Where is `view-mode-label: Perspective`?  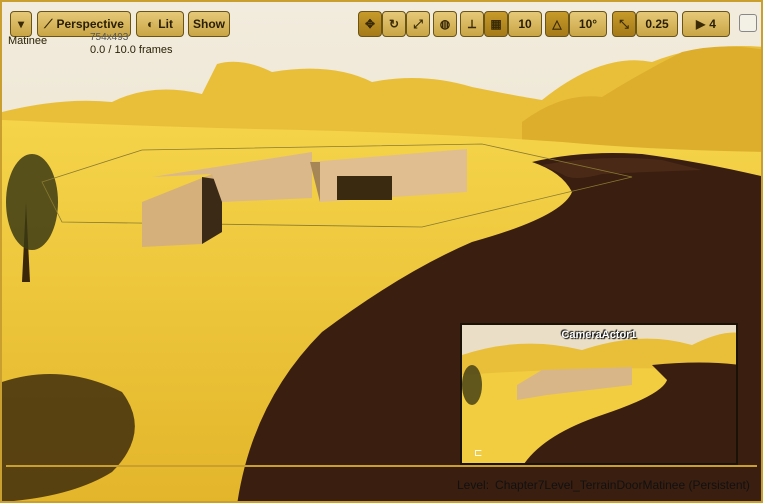
view-mode-label: Perspective is located at coordinates (90, 24).